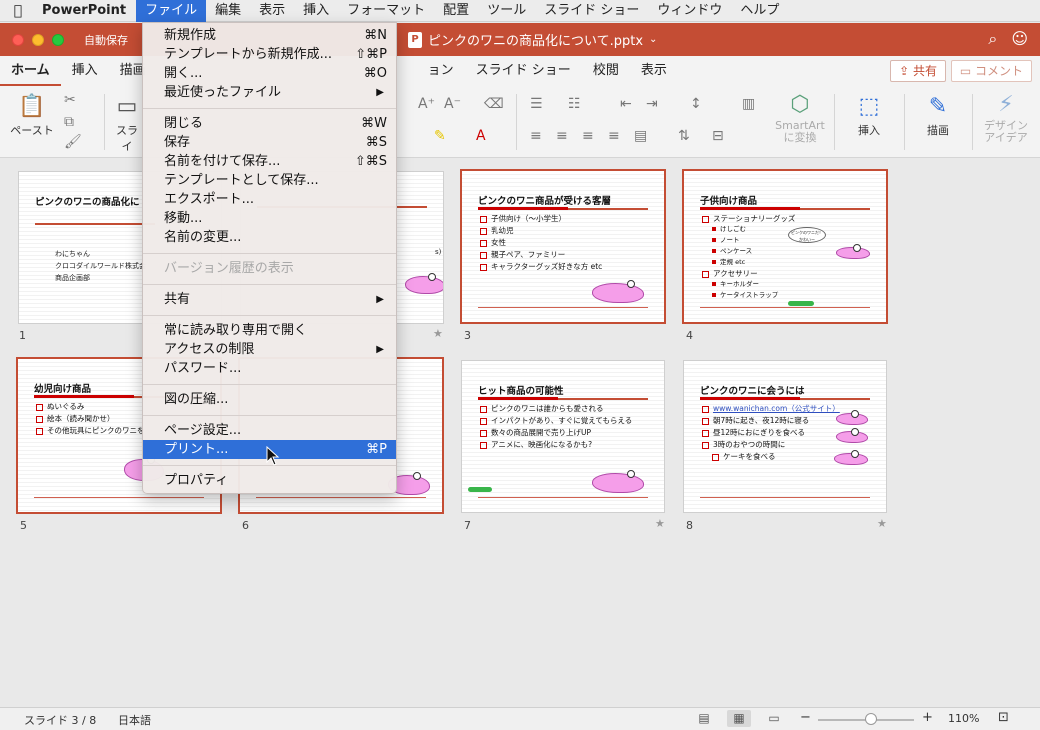 The height and width of the screenshot is (730, 1040). What do you see at coordinates (506, 11) in the screenshot?
I see `menu-tools: ツール` at bounding box center [506, 11].